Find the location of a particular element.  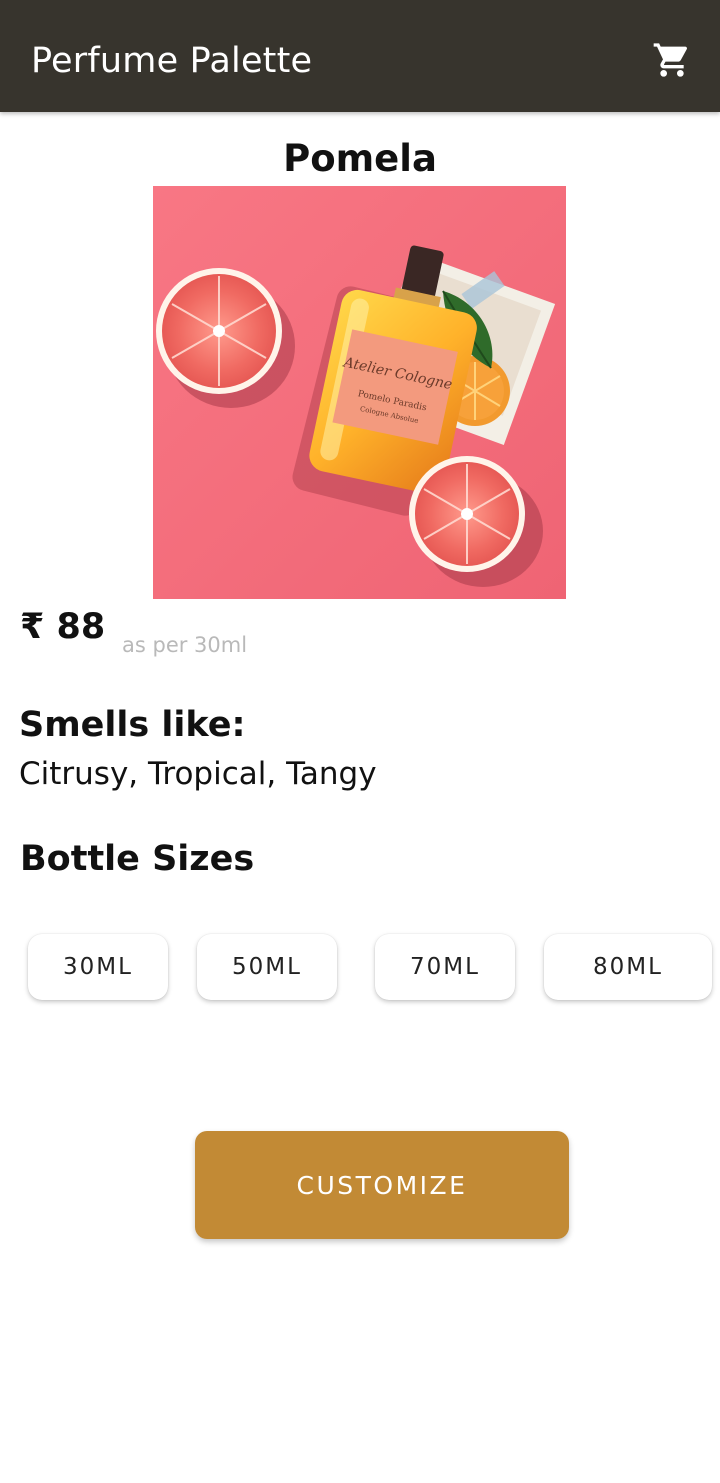

size-80ml-button: 80ML is located at coordinates (628, 967).